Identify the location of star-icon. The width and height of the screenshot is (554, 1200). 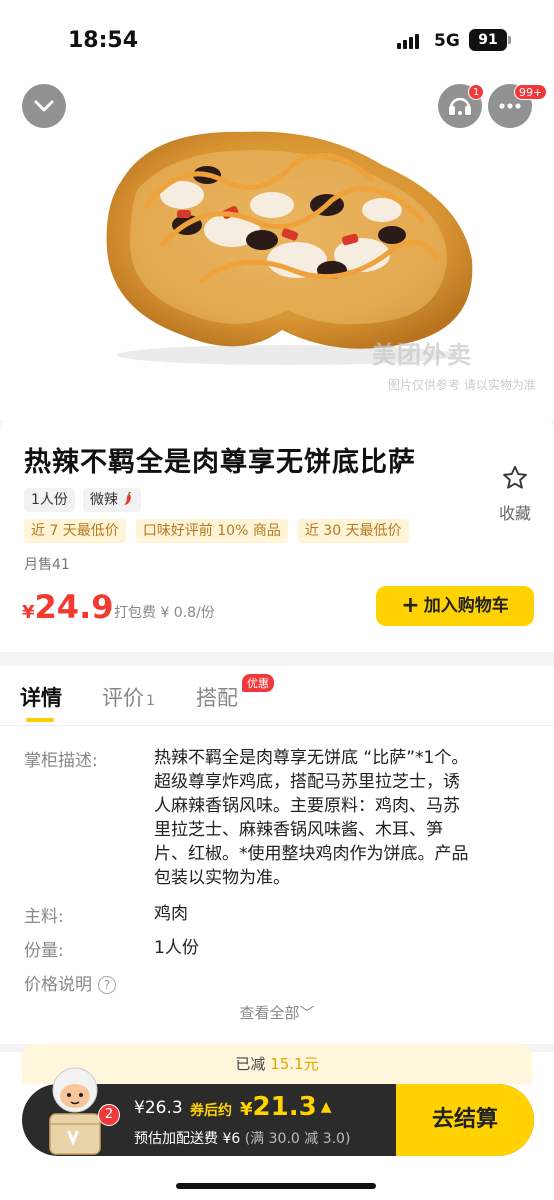
(515, 477).